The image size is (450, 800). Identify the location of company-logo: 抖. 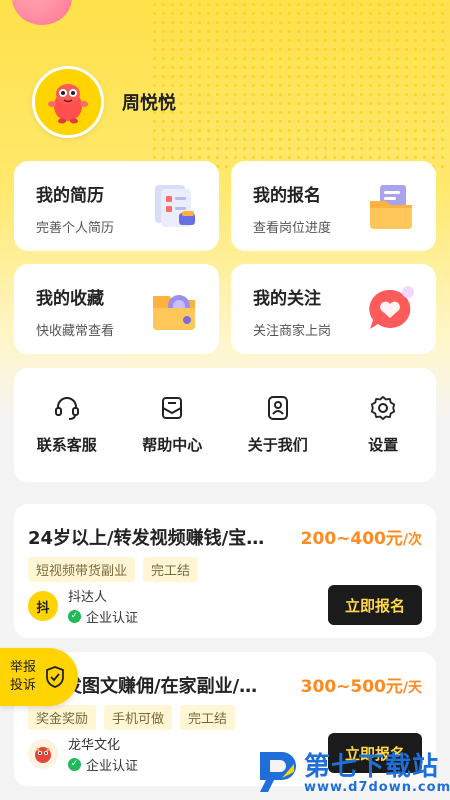
(43, 606).